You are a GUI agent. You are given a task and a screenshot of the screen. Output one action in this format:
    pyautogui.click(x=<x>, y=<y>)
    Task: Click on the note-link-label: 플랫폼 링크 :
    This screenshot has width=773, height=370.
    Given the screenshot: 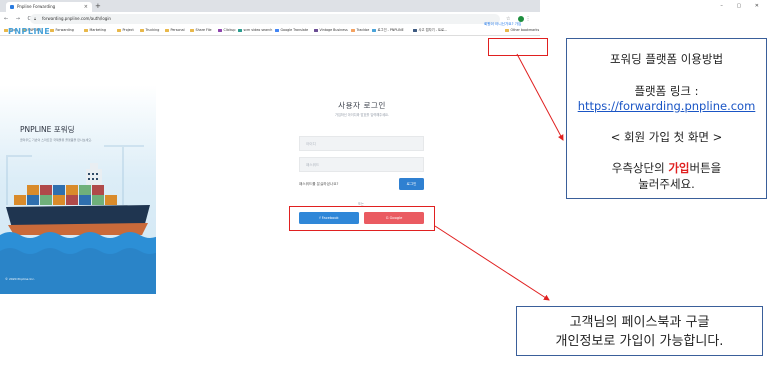 What is the action you would take?
    pyautogui.click(x=666, y=91)
    